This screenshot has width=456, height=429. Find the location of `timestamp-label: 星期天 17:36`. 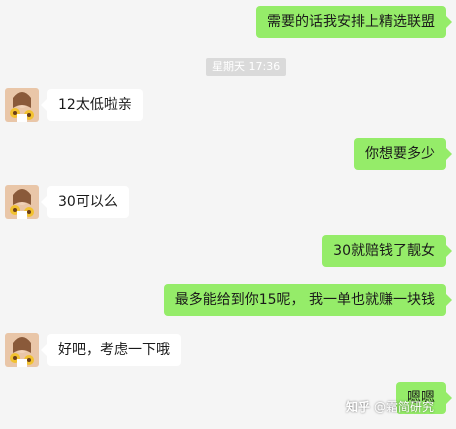

timestamp-label: 星期天 17:36 is located at coordinates (246, 67).